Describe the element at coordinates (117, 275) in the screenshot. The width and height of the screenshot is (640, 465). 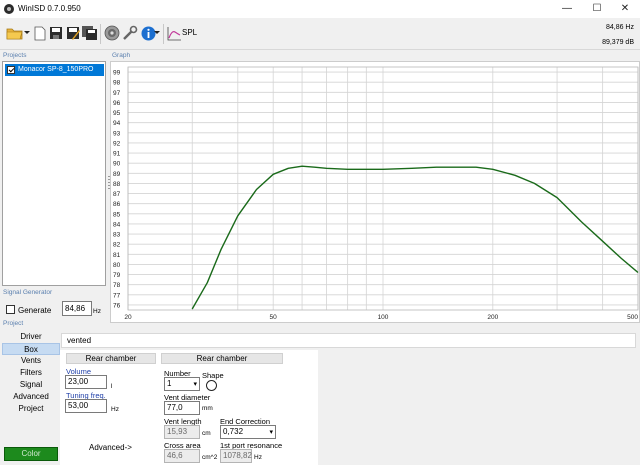
I see `y-tick-label: 79` at that location.